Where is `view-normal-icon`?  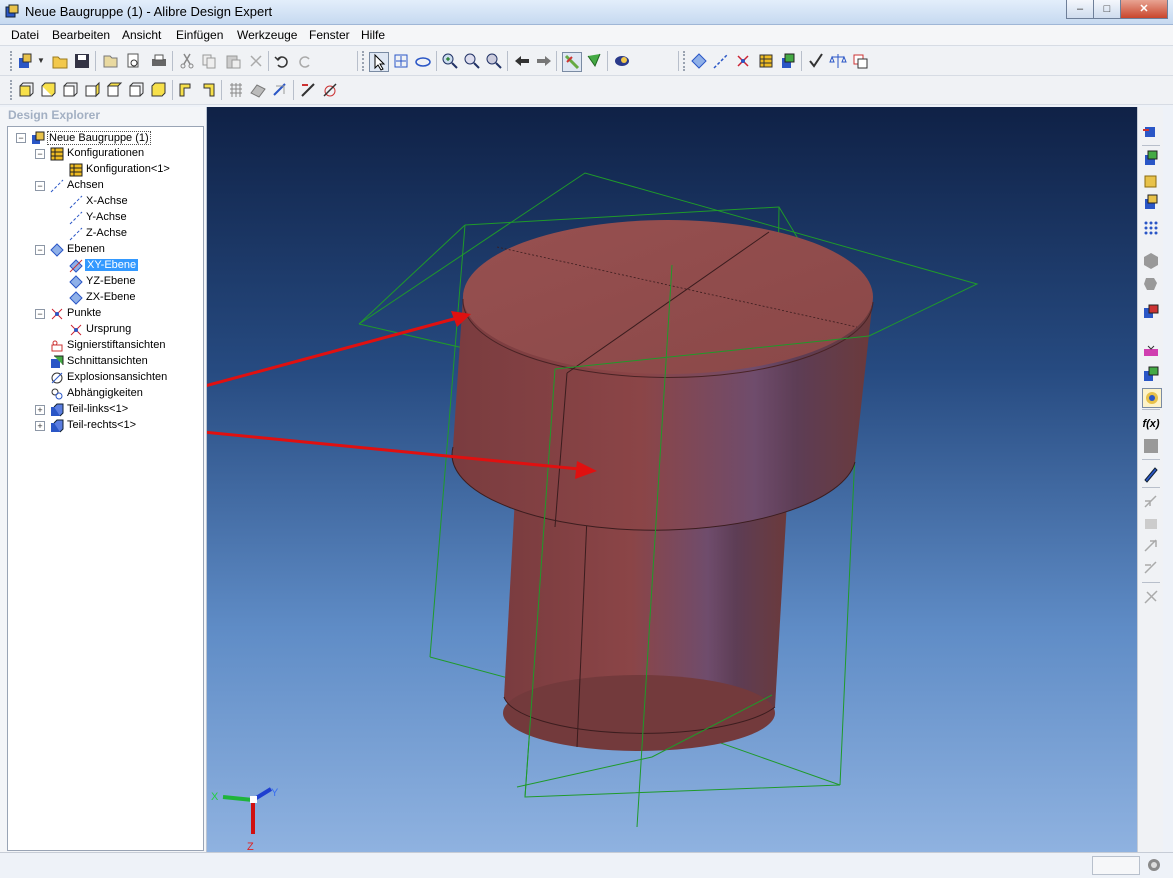
view-normal-icon is located at coordinates (186, 90).